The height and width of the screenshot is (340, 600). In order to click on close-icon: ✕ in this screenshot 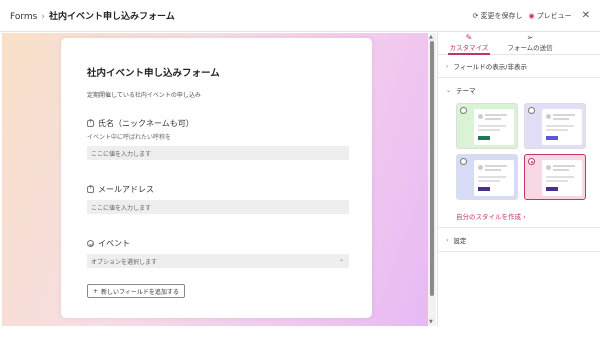, I will do `click(586, 15)`.